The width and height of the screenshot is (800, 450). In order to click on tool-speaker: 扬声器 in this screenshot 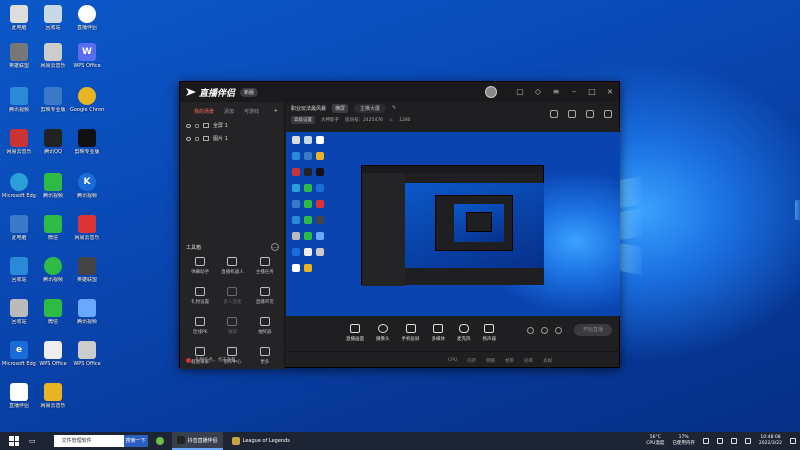, I will do `click(489, 332)`.